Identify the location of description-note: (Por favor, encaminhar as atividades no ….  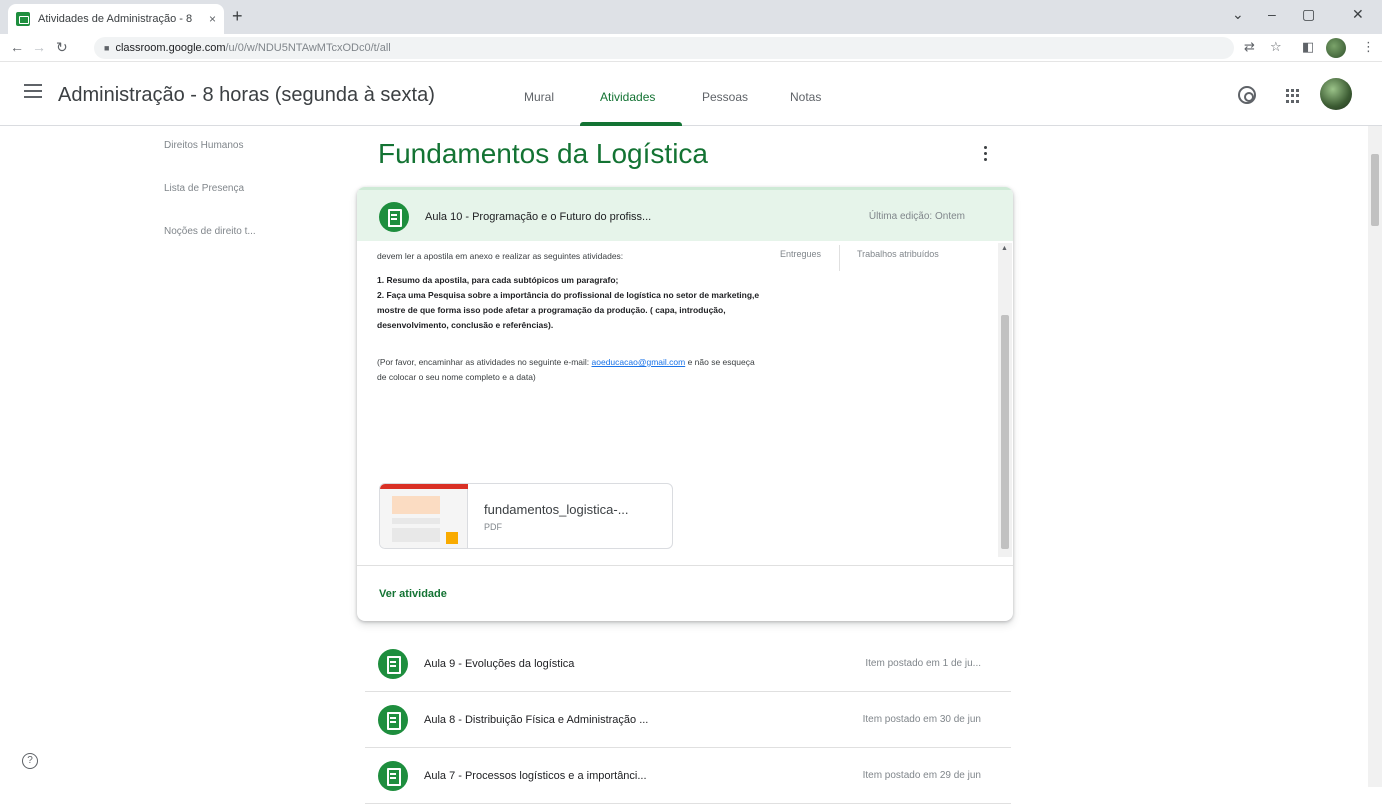
(483, 362).